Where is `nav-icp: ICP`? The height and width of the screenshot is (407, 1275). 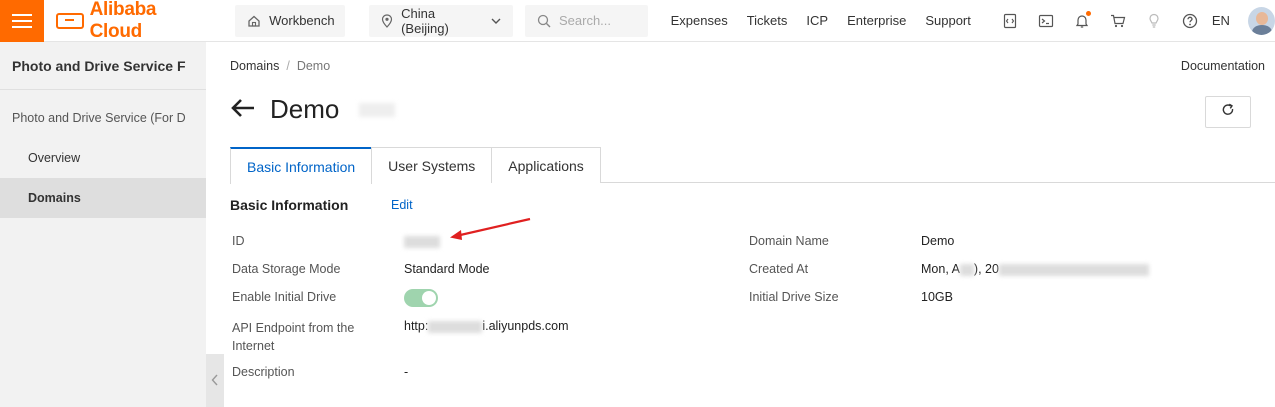 nav-icp: ICP is located at coordinates (817, 20).